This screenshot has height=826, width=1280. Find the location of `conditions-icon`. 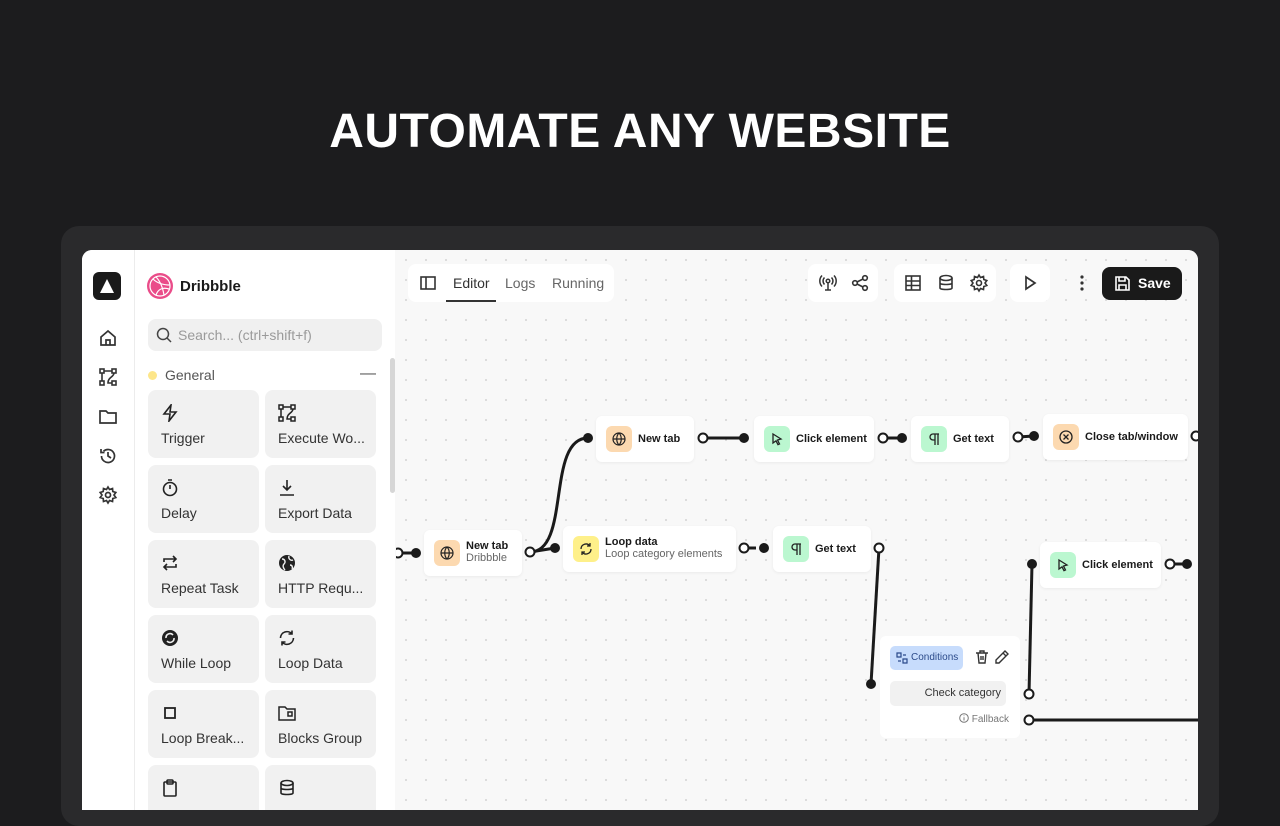

conditions-icon is located at coordinates (902, 658).